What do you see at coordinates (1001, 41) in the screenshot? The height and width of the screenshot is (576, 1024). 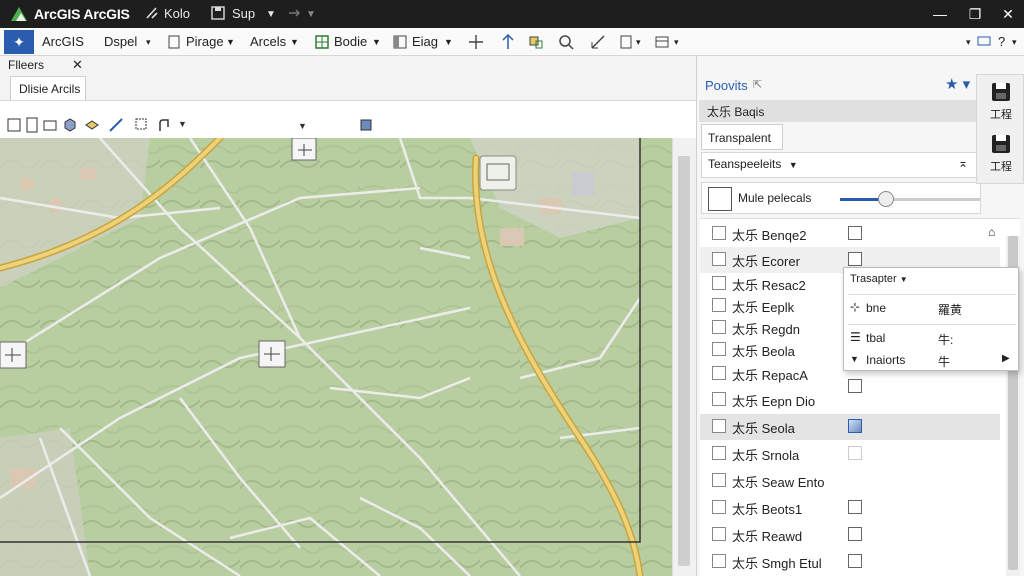 I see `help-icon: ?` at bounding box center [1001, 41].